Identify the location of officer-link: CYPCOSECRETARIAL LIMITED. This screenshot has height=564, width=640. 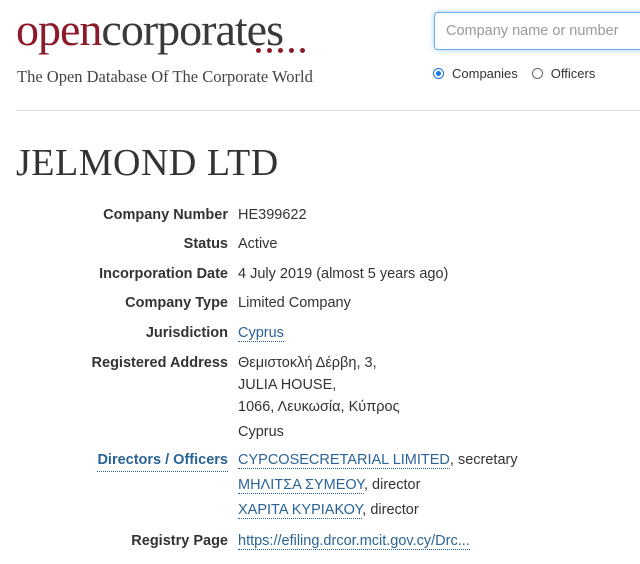
(344, 460).